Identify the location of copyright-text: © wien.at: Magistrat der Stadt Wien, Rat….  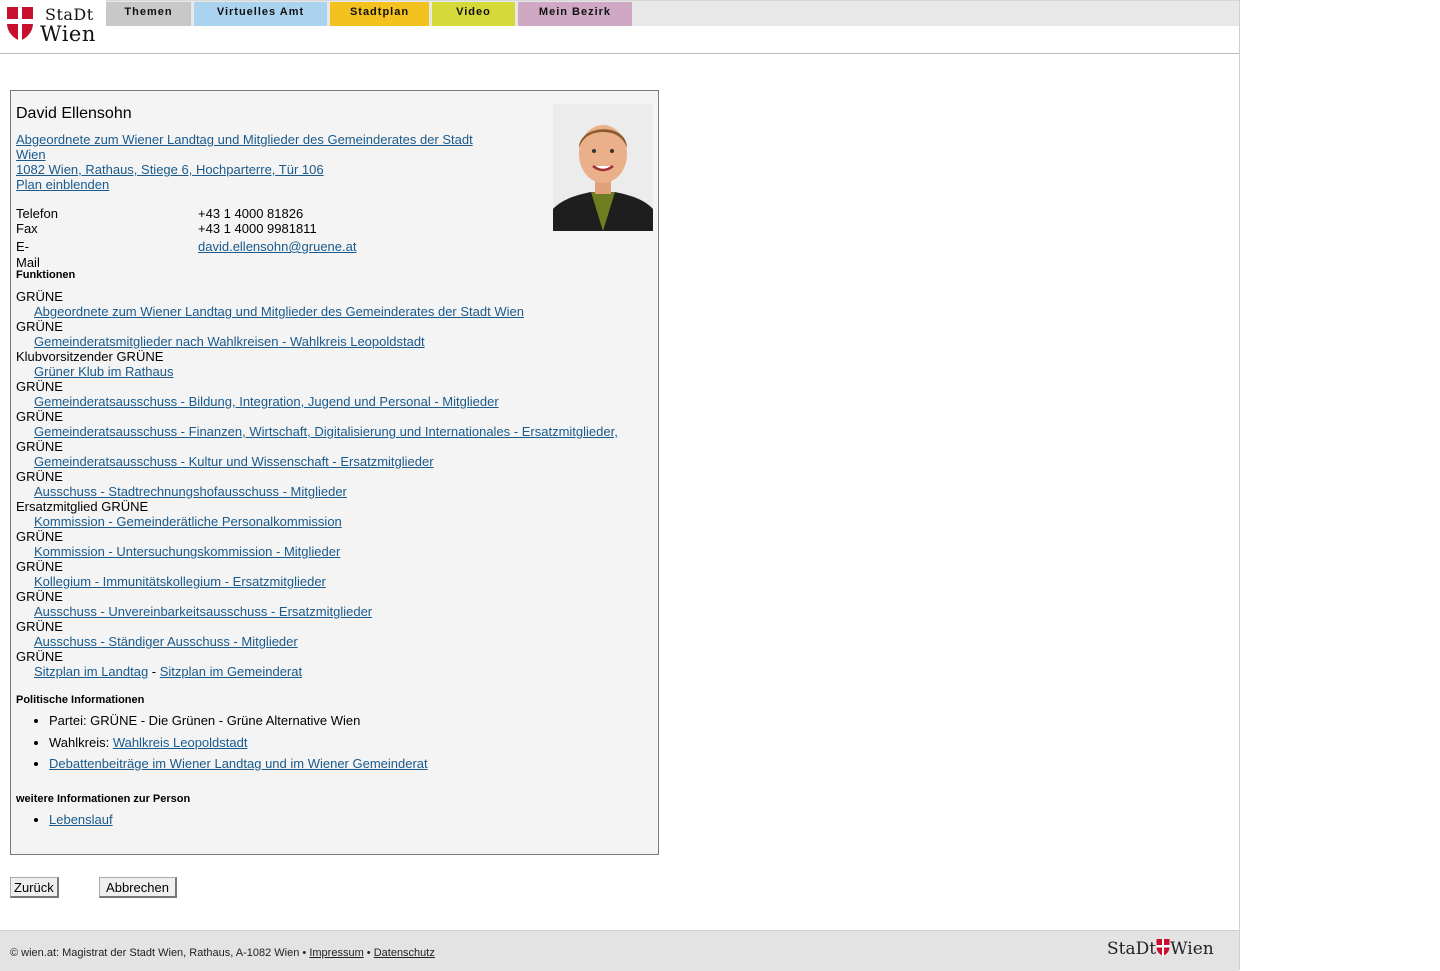
(160, 953).